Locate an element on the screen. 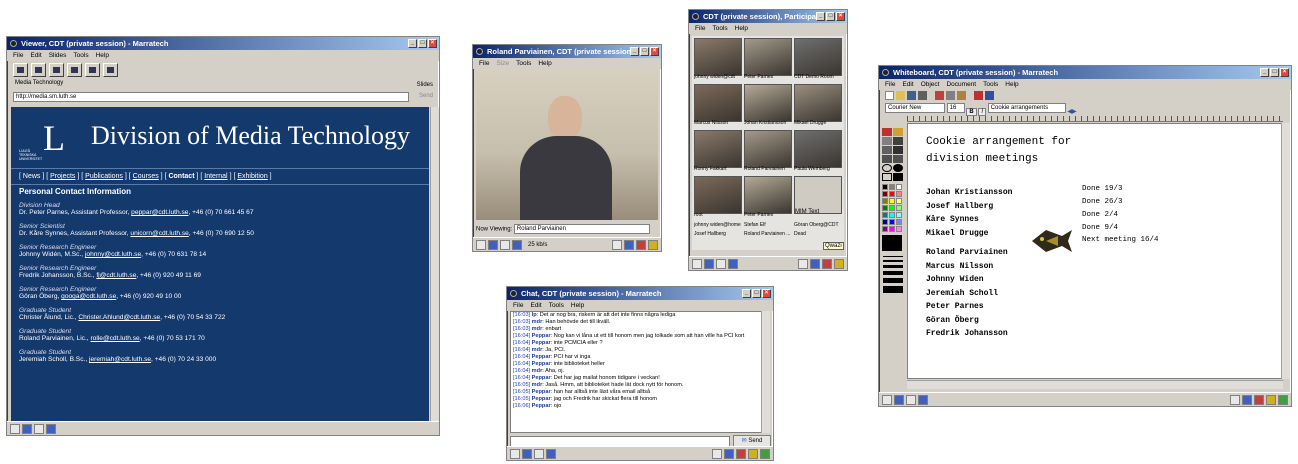  filled-ellipse-tool-icon is located at coordinates (898, 168).